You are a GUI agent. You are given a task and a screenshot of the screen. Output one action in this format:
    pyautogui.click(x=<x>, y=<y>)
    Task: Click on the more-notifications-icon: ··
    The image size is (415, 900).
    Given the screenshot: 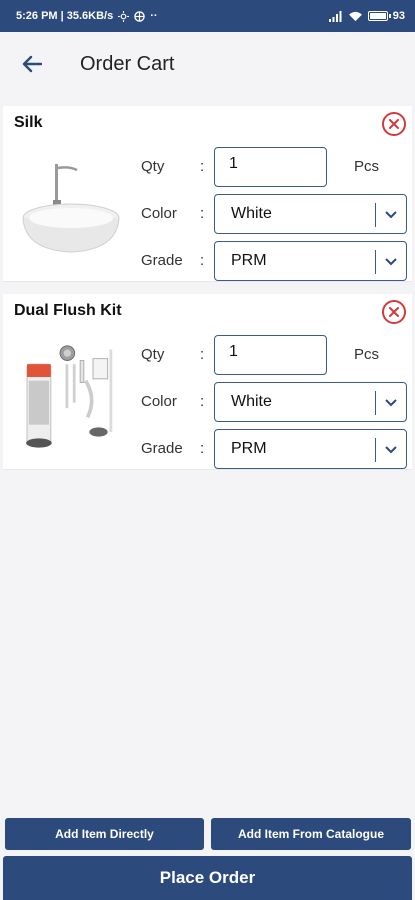 What is the action you would take?
    pyautogui.click(x=154, y=16)
    